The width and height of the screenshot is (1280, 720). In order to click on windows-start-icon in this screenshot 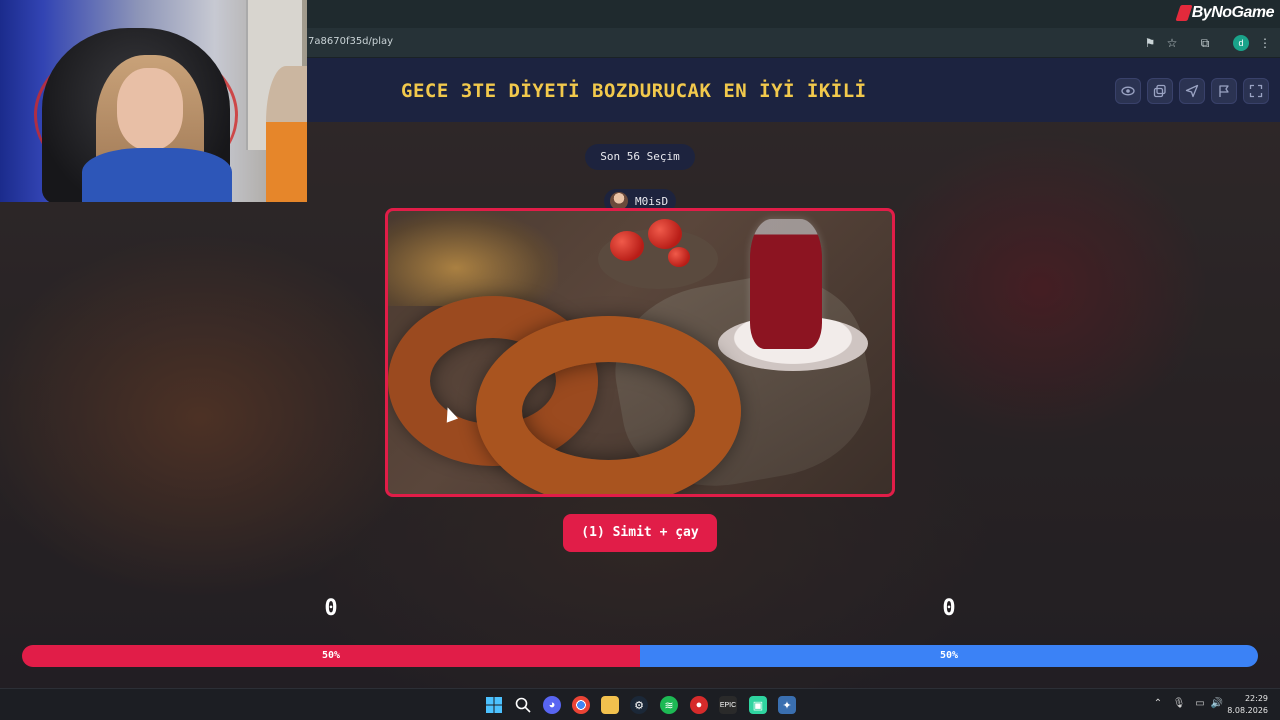, I will do `click(494, 705)`.